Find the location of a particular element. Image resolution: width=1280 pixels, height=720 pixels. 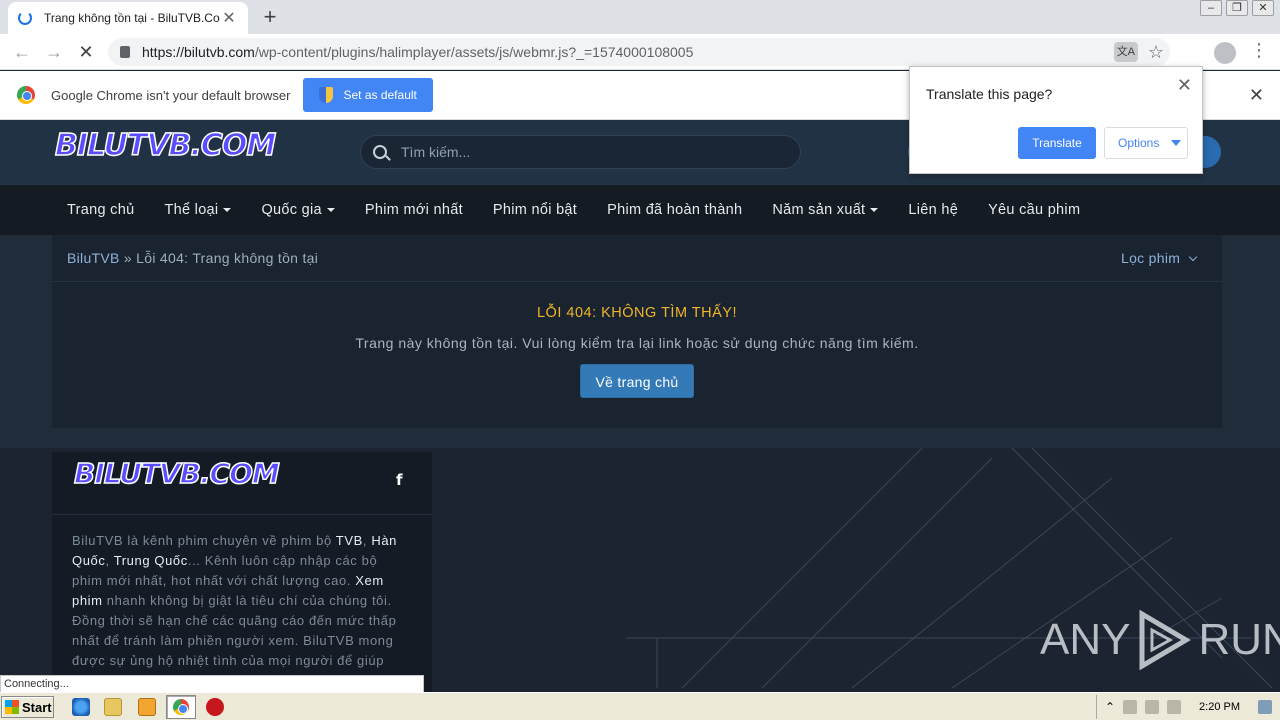

breadcrumb-home-link: BiluTVB is located at coordinates (93, 258).